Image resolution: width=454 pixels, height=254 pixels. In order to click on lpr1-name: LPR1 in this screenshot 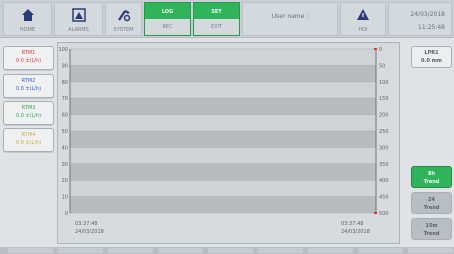, I will do `click(431, 53)`.